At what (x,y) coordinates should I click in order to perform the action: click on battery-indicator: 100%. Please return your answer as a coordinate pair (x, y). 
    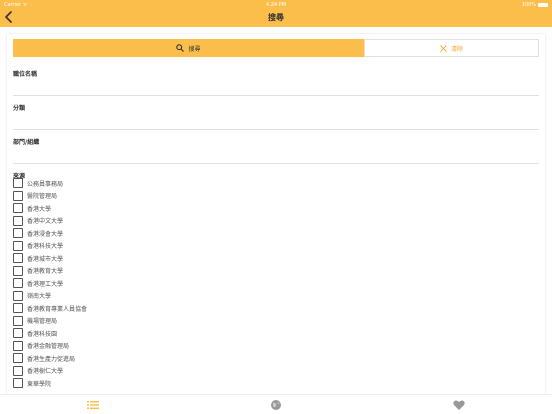
    Looking at the image, I should click on (535, 5).